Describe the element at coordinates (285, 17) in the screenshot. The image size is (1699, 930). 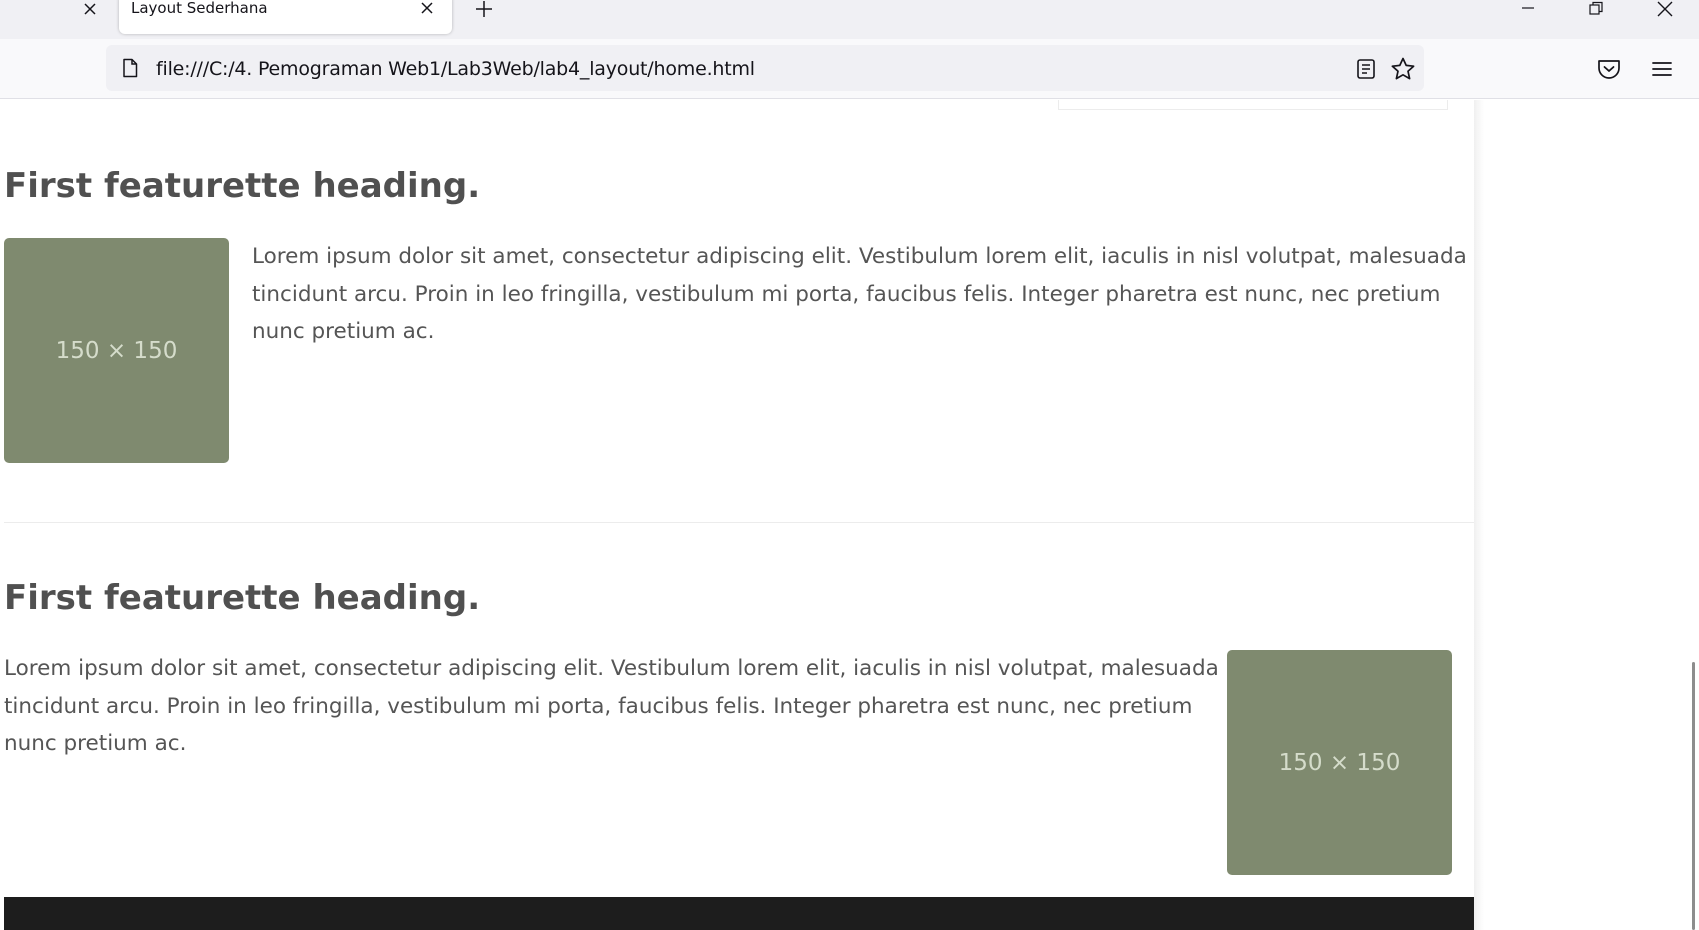
I see `tab-active: Layout Sederhana` at that location.